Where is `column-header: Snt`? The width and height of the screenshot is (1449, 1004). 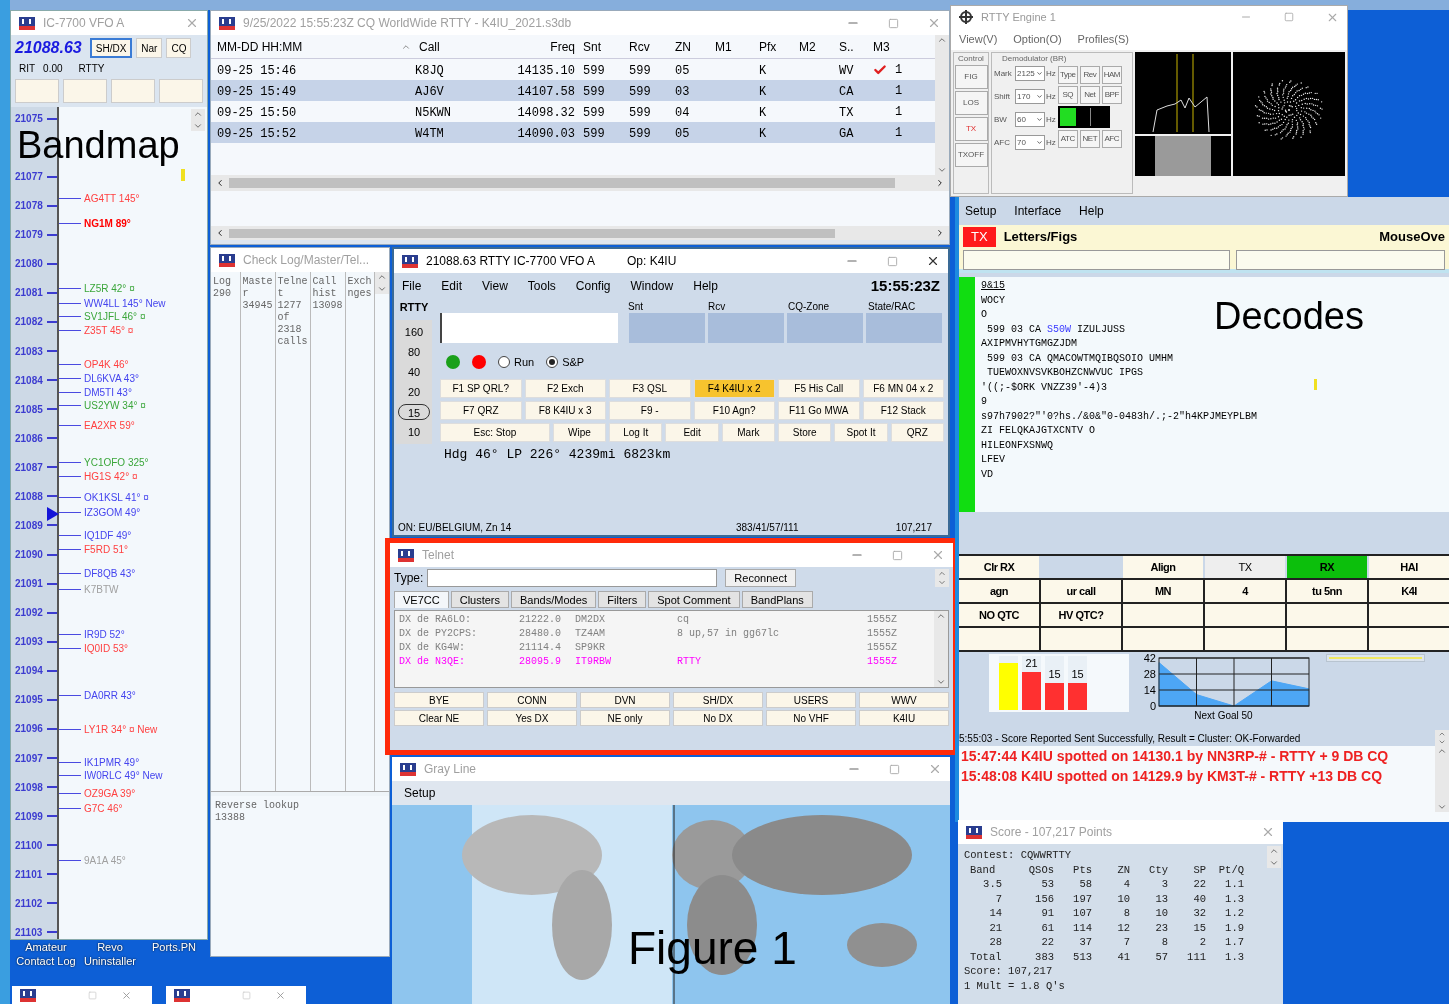 column-header: Snt is located at coordinates (592, 46).